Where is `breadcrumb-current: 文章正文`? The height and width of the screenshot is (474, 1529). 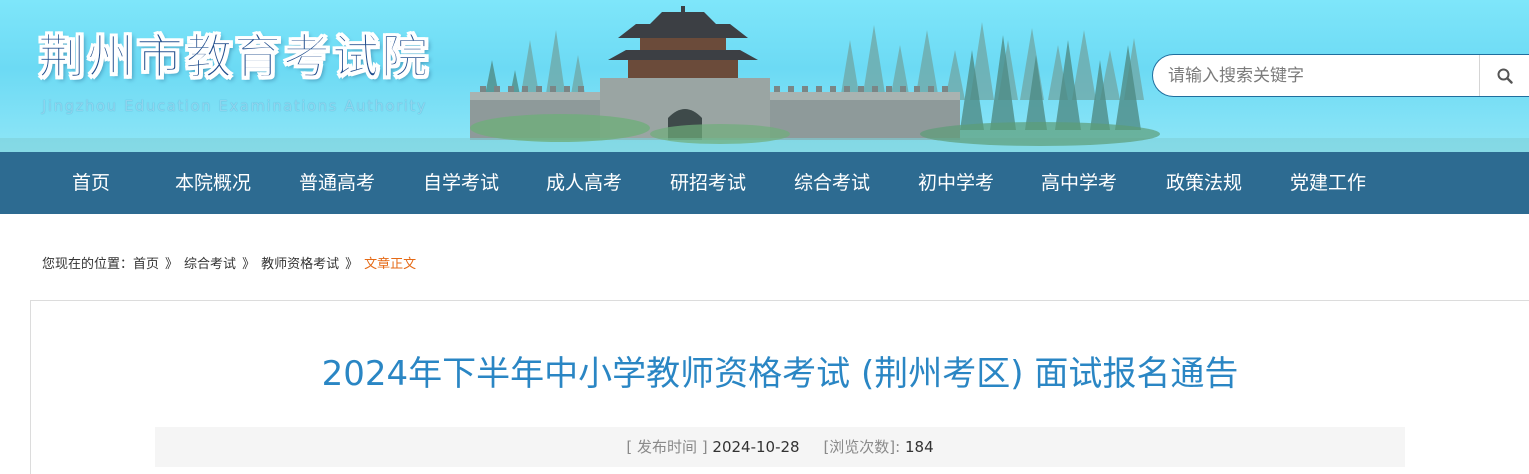 breadcrumb-current: 文章正文 is located at coordinates (390, 264).